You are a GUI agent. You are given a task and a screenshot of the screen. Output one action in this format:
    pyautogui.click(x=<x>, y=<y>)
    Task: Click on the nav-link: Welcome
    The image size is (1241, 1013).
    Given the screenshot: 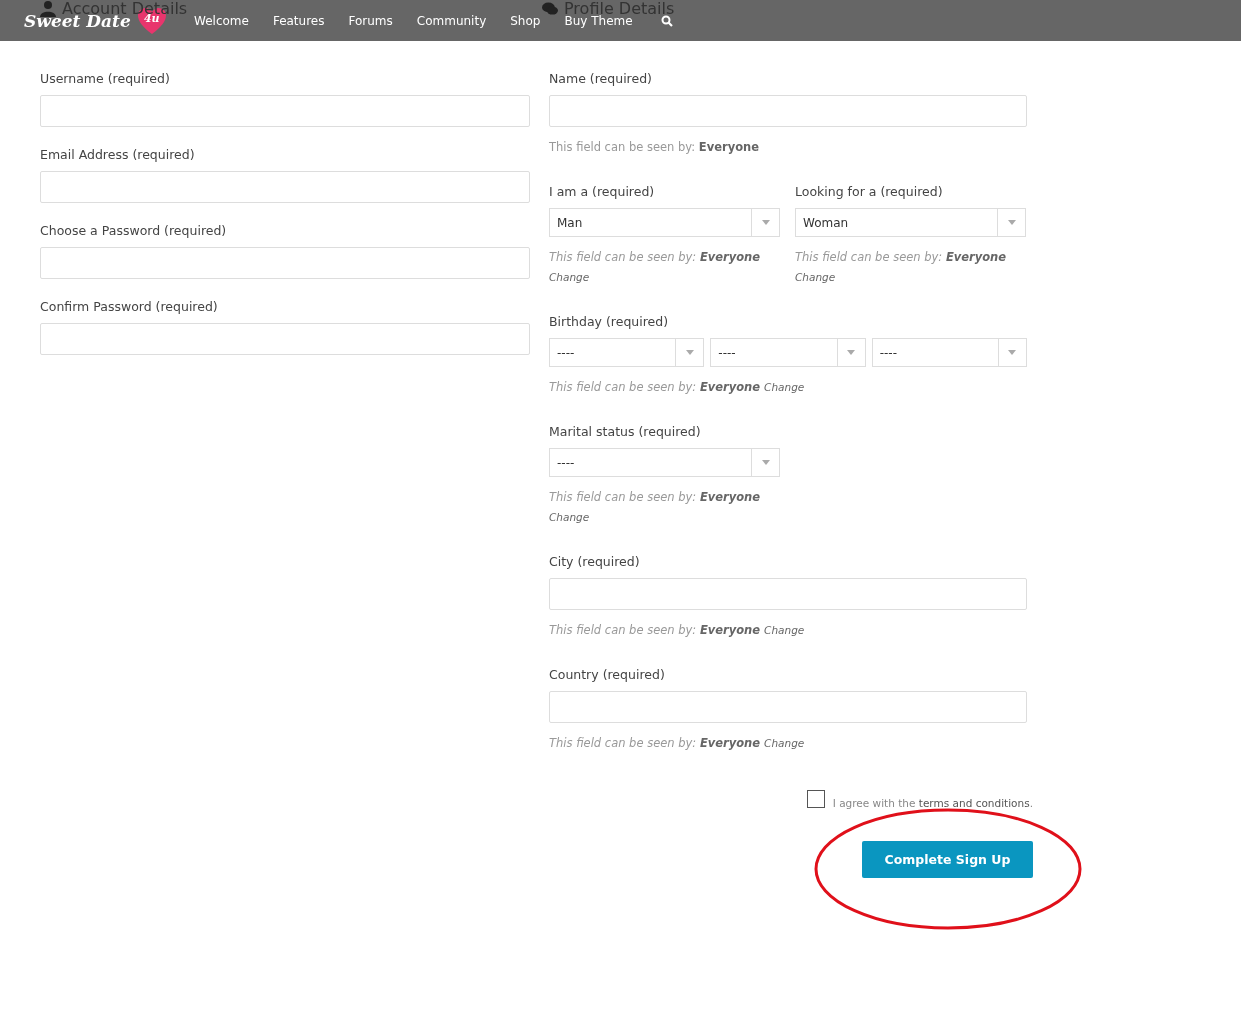 What is the action you would take?
    pyautogui.click(x=221, y=20)
    